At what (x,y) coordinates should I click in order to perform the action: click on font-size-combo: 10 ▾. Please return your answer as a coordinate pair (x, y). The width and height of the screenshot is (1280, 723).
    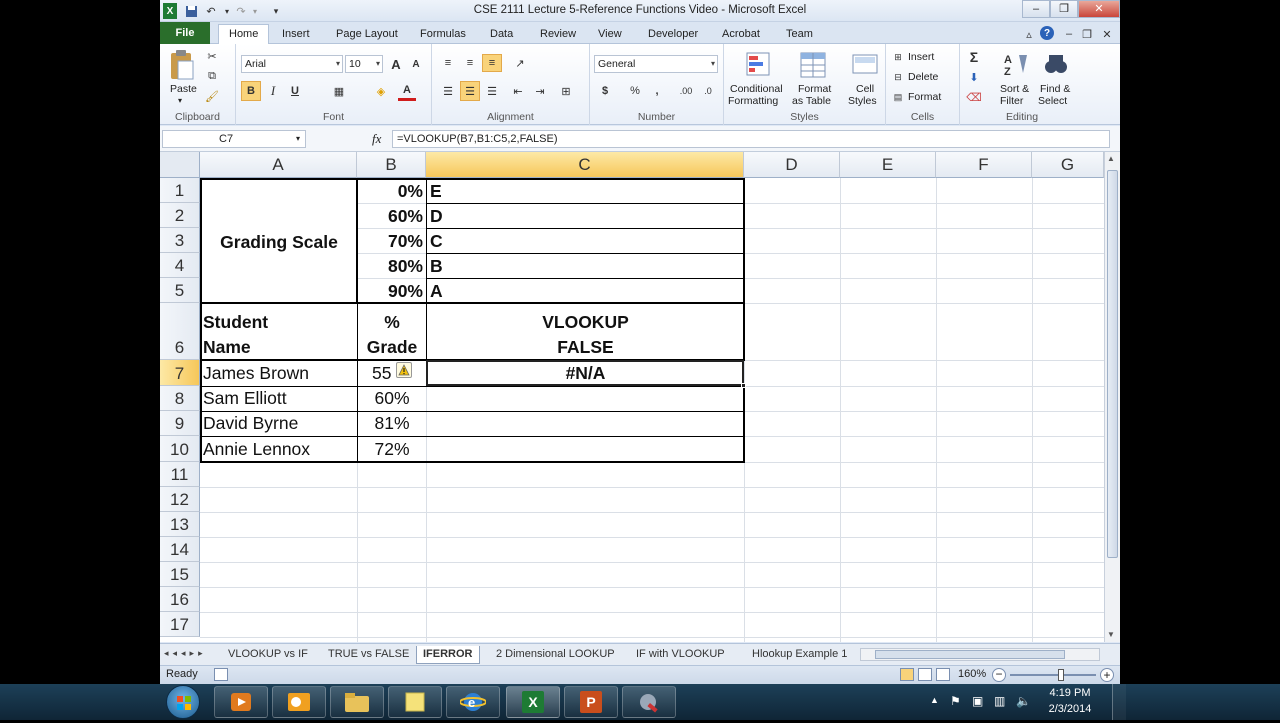
    Looking at the image, I should click on (364, 64).